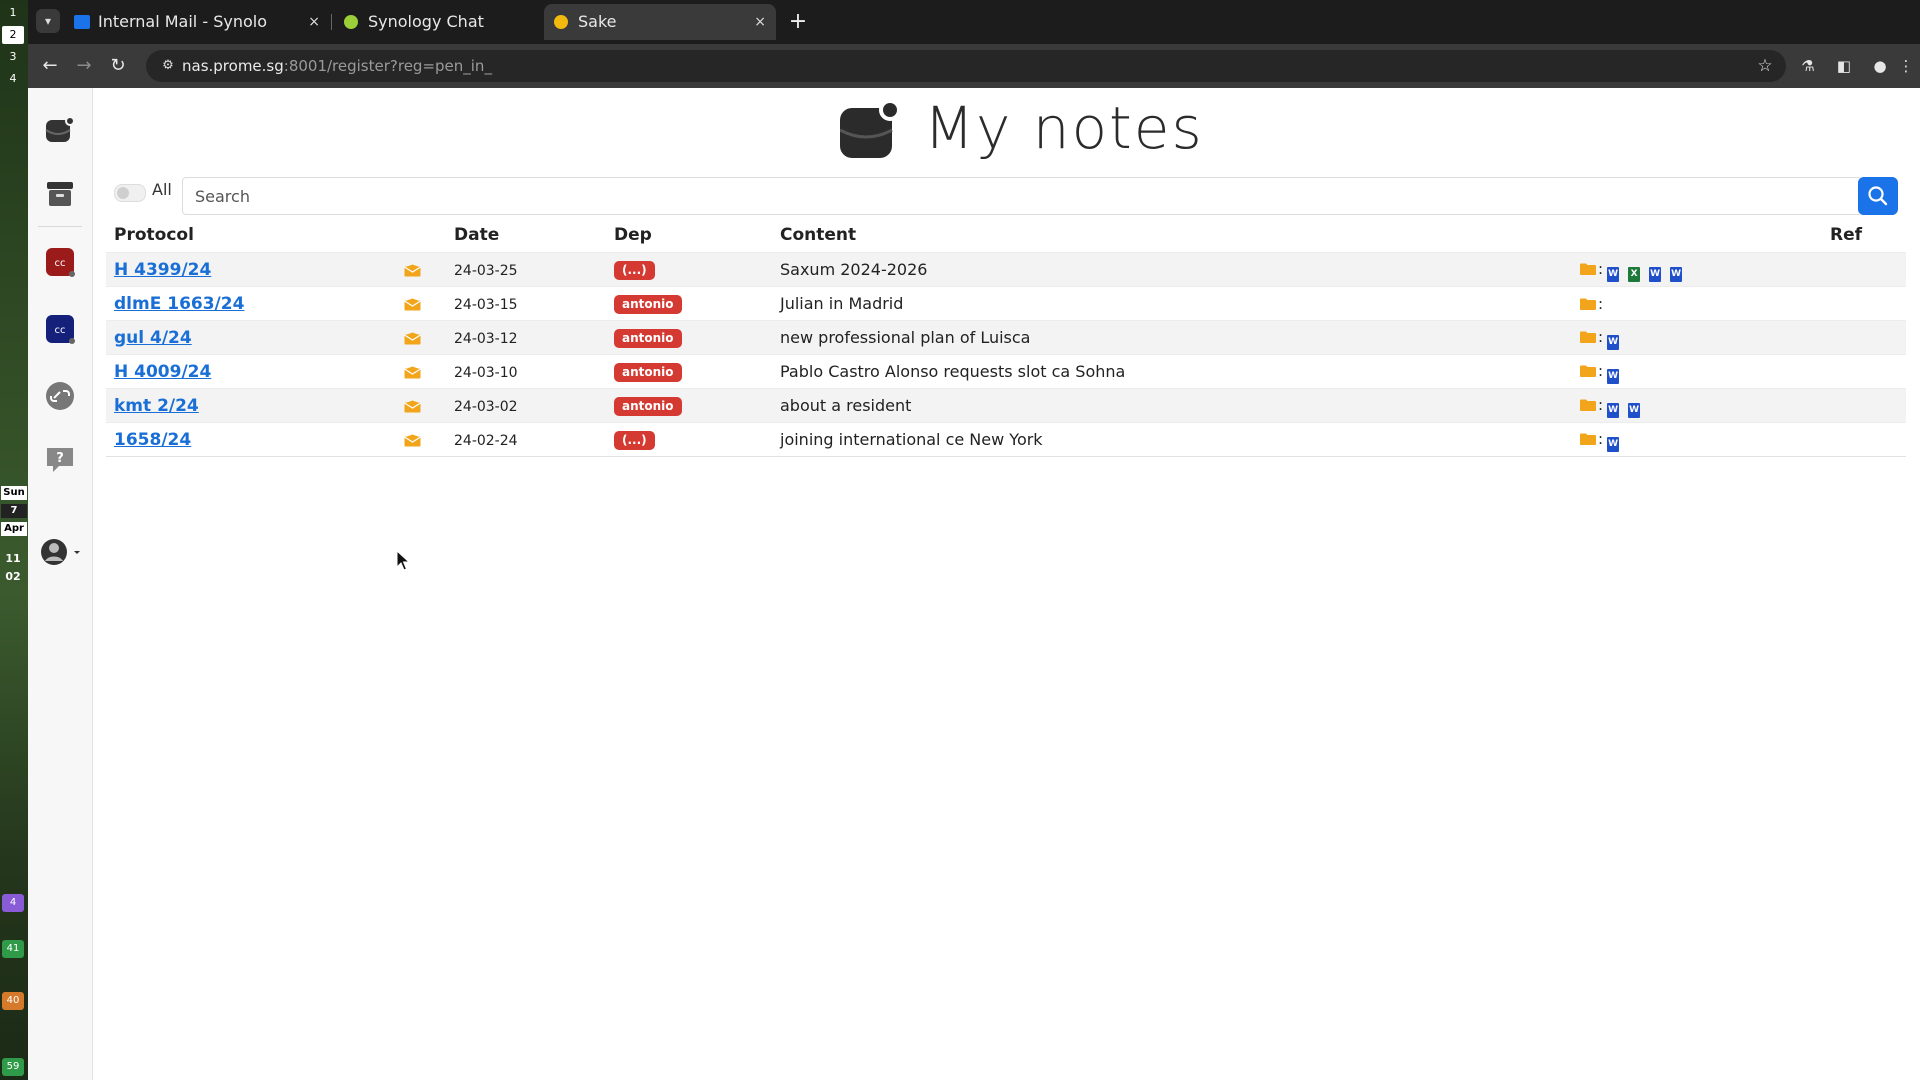 The width and height of the screenshot is (1920, 1080). What do you see at coordinates (1808, 66) in the screenshot?
I see `labs-flask-icon: ⚗` at bounding box center [1808, 66].